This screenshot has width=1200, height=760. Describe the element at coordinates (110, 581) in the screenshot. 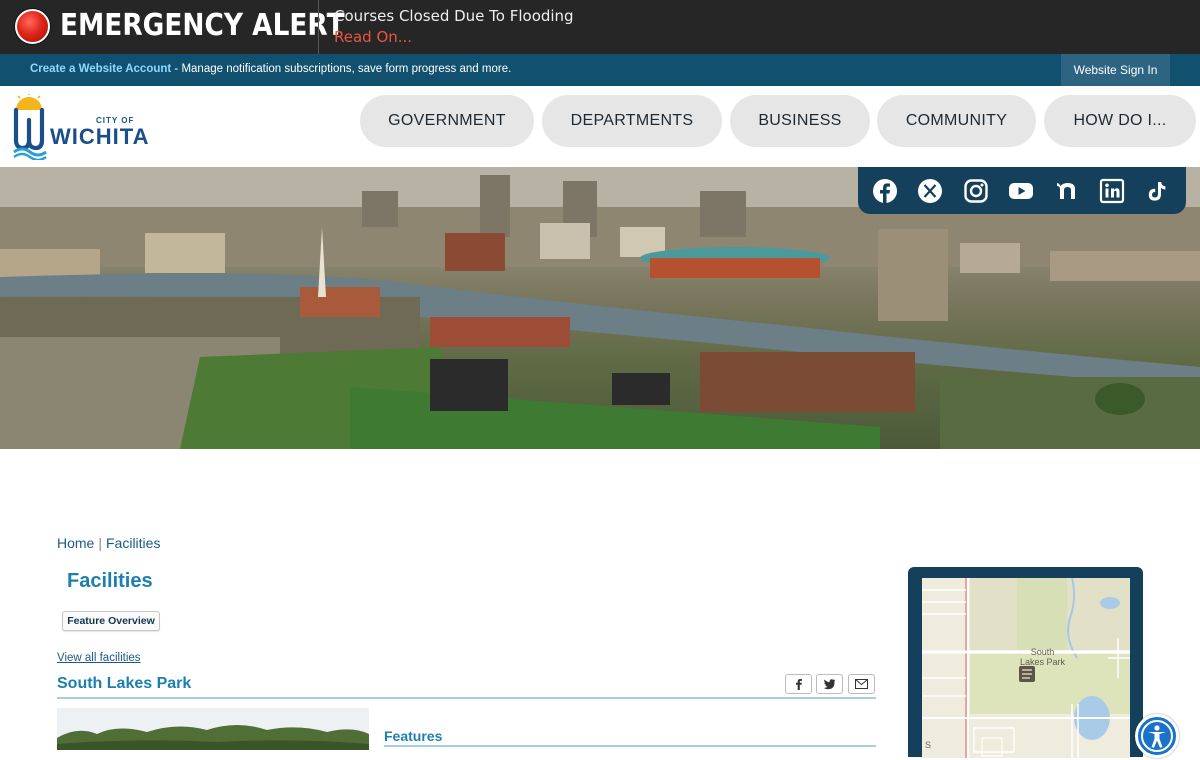

I see `page-title: Facilities` at that location.